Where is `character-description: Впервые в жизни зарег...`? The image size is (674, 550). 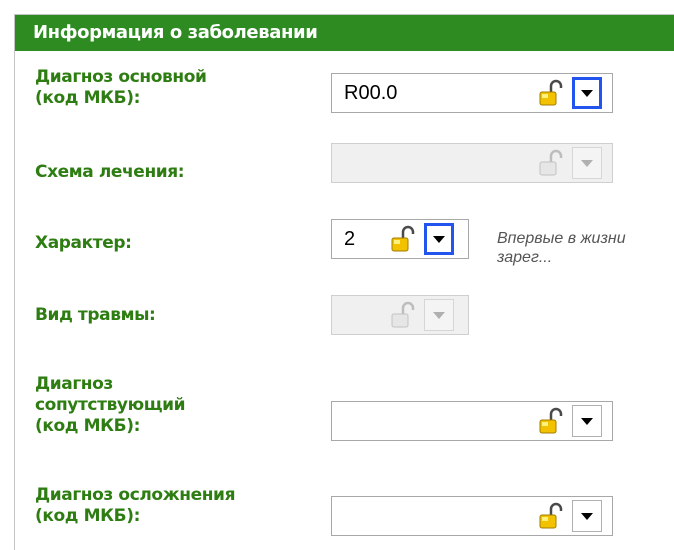 character-description: Впервые в жизни зарег... is located at coordinates (561, 248).